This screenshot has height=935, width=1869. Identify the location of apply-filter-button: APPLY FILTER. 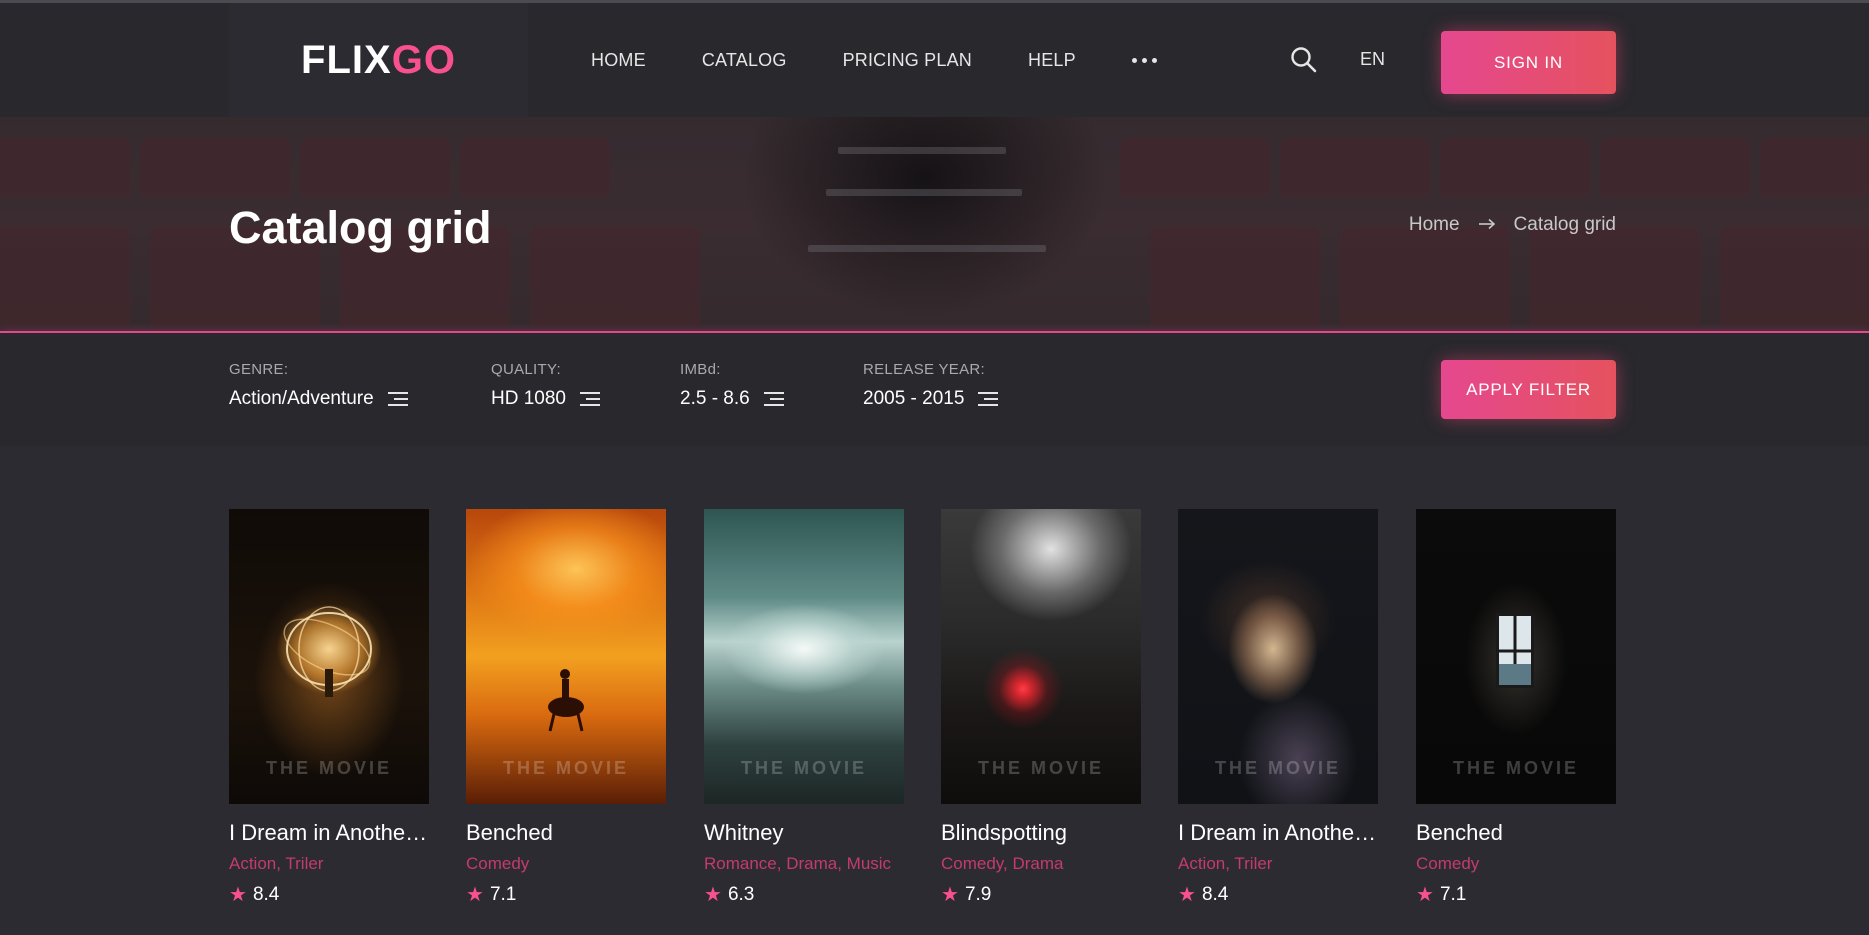
(1528, 389).